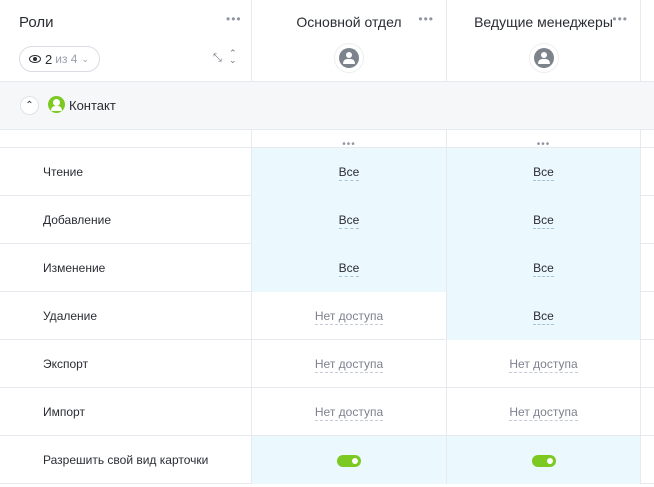 Image resolution: width=654 pixels, height=487 pixels. I want to click on permission-label: Удаление, so click(126, 316).